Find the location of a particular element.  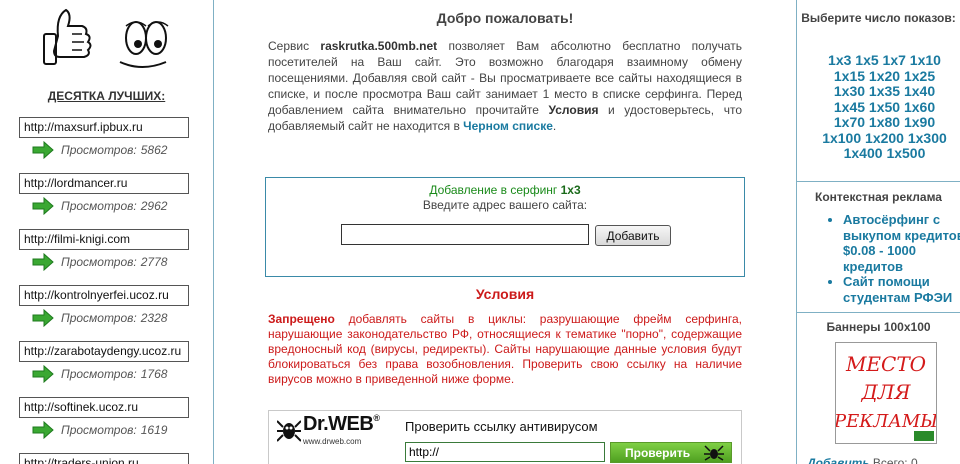

ad-banner: МЕСТО ДЛЯ РЕКЛАМЫ is located at coordinates (885, 393).